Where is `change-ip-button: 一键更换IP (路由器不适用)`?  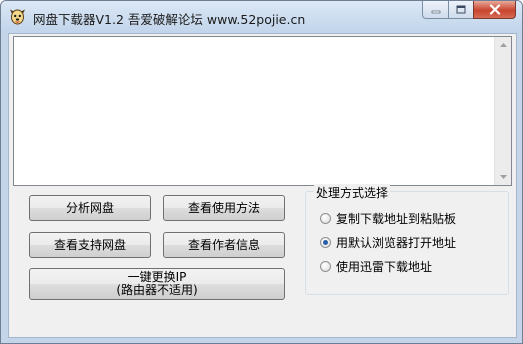
change-ip-button: 一键更换IP (路由器不适用) is located at coordinates (157, 284).